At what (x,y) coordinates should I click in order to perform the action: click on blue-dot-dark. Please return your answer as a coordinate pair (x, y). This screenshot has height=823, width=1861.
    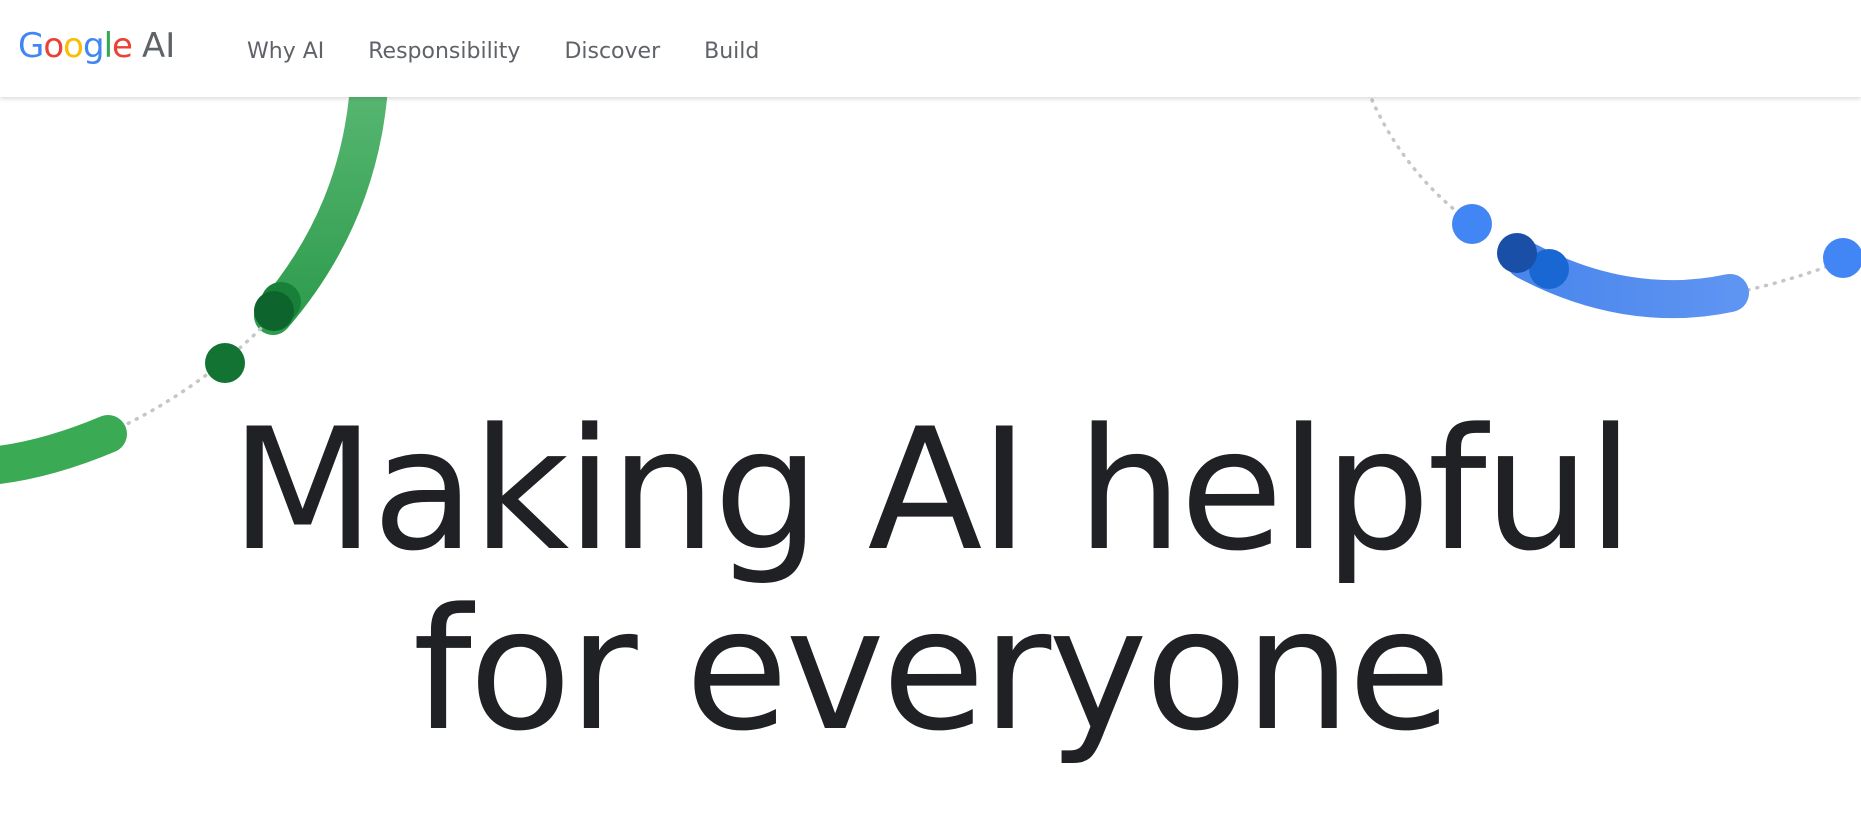
    Looking at the image, I should click on (1517, 253).